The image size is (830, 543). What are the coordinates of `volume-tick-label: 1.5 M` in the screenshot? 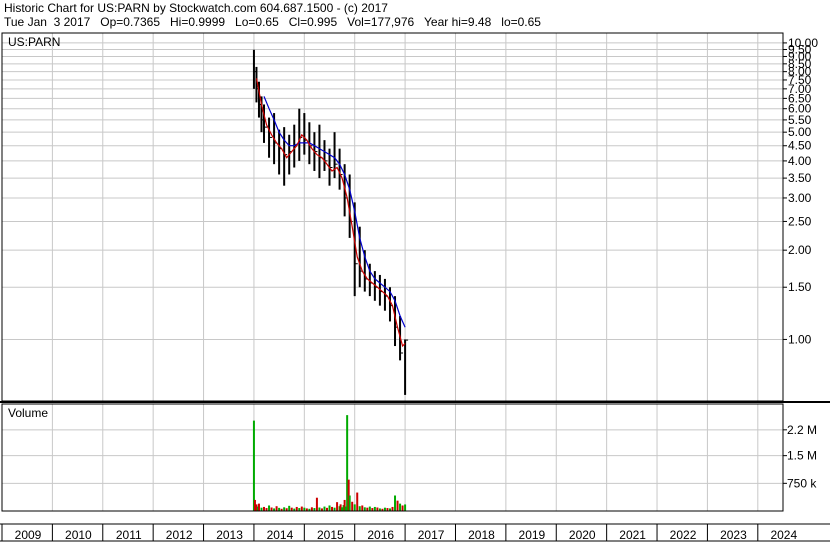 It's located at (802, 456).